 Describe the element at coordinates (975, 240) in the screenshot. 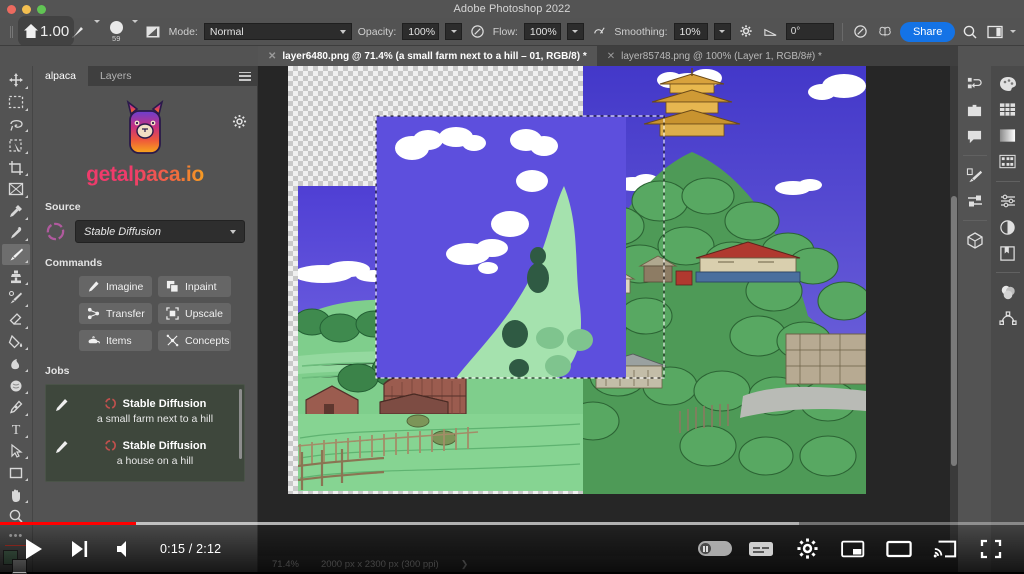

I see `3d-panel-icon` at that location.